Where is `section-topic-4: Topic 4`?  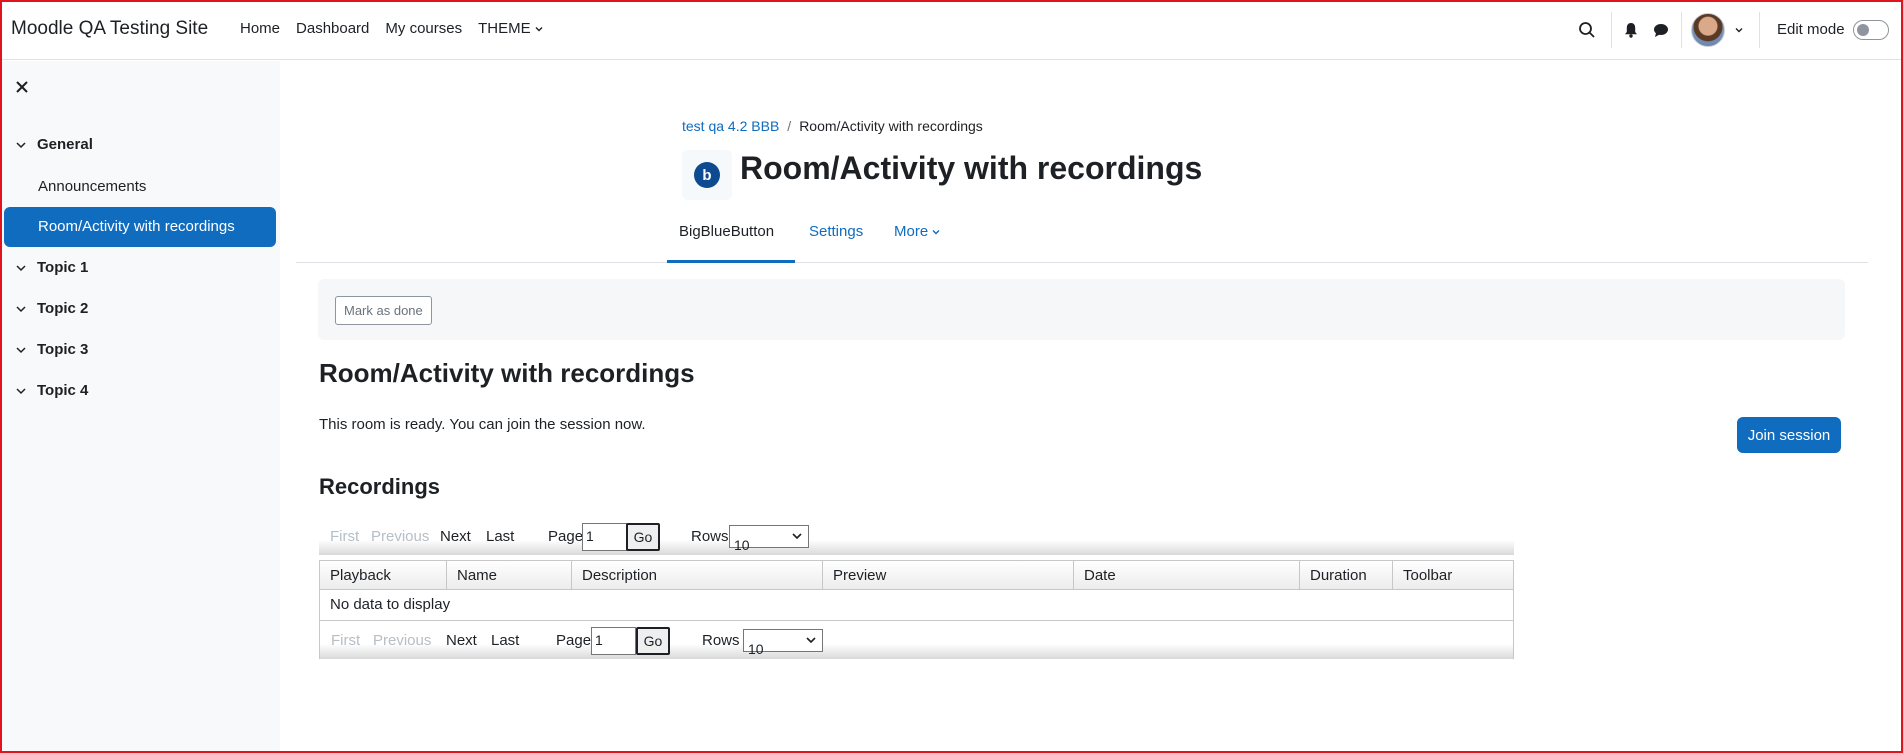
section-topic-4: Topic 4 is located at coordinates (51, 390).